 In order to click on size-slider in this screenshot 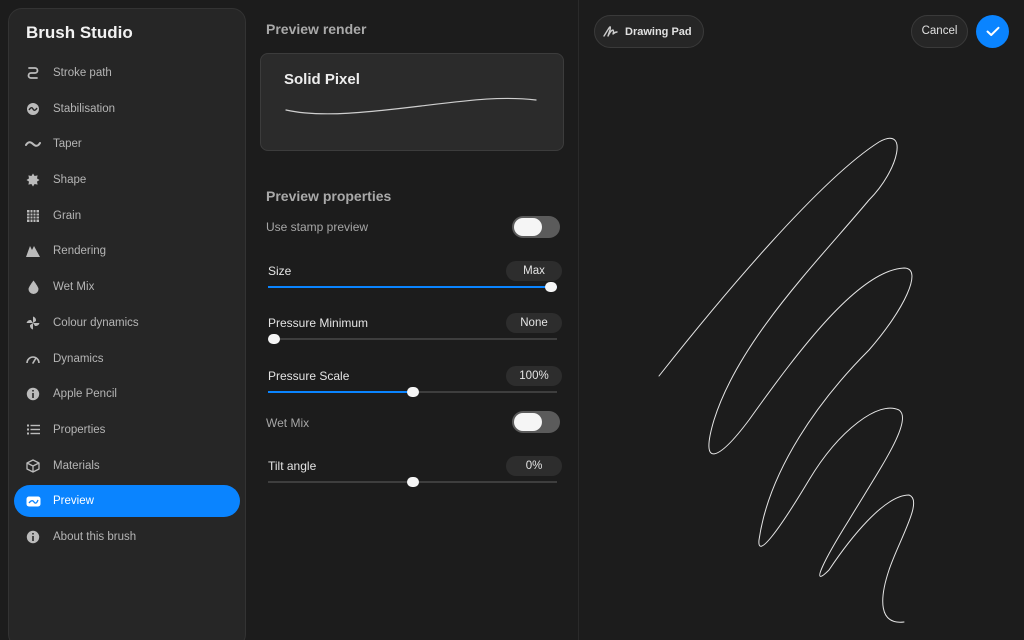, I will do `click(412, 287)`.